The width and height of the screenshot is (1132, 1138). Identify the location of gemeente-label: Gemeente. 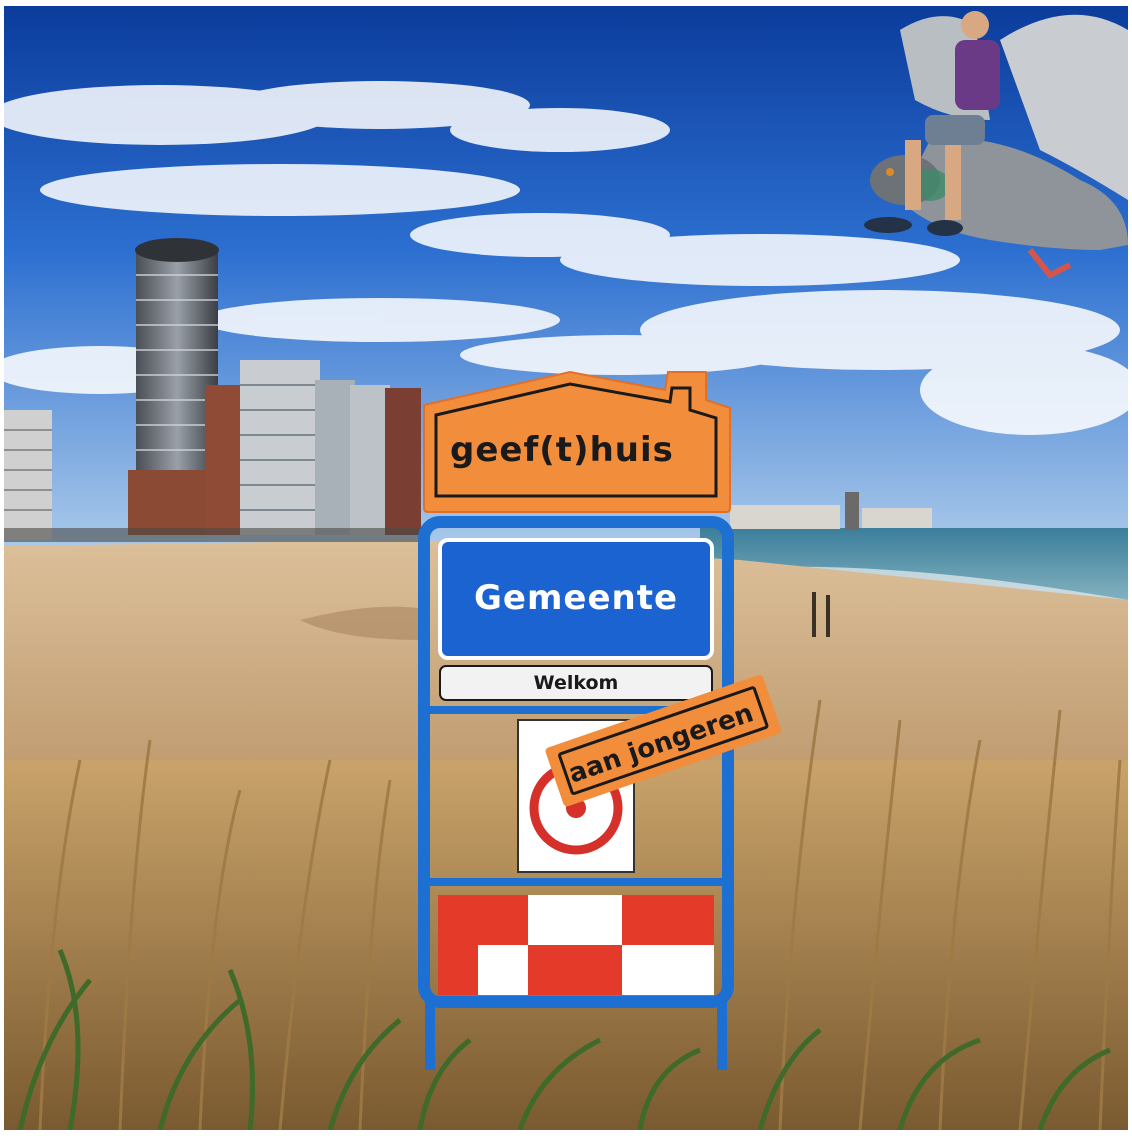
(576, 598).